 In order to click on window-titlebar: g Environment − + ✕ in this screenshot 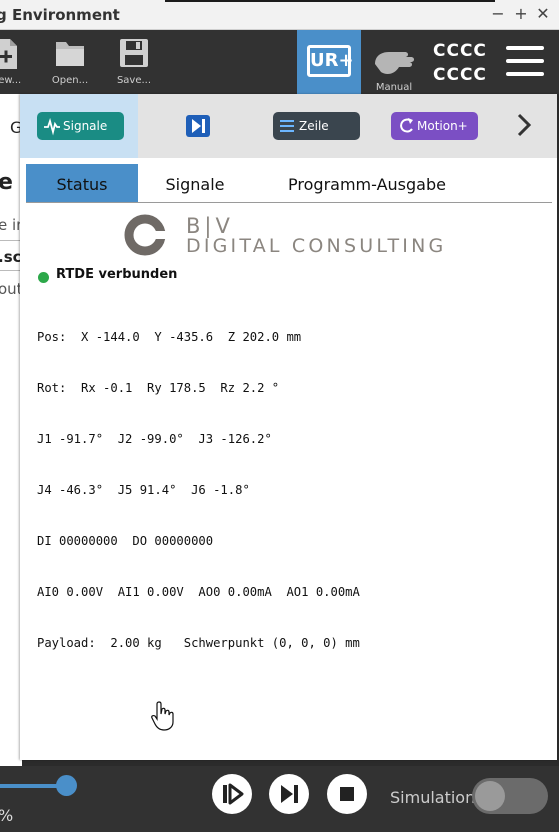, I will do `click(279, 15)`.